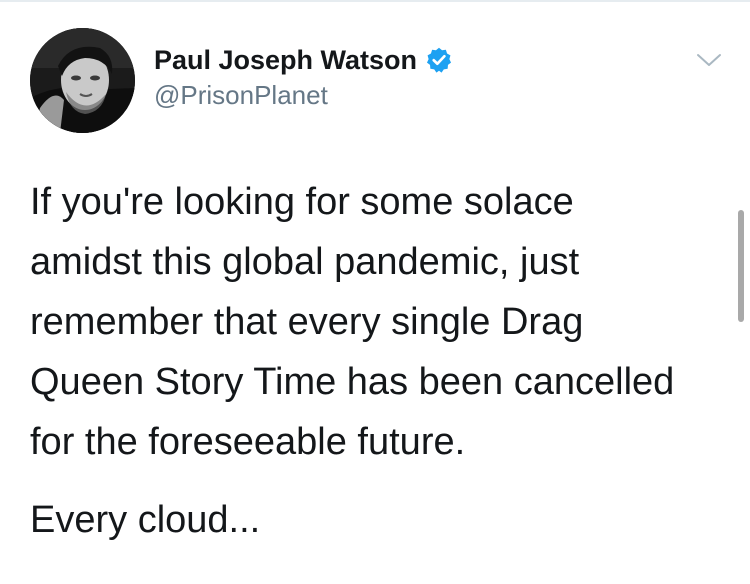 The width and height of the screenshot is (750, 584). What do you see at coordinates (709, 60) in the screenshot?
I see `chevron-down-icon` at bounding box center [709, 60].